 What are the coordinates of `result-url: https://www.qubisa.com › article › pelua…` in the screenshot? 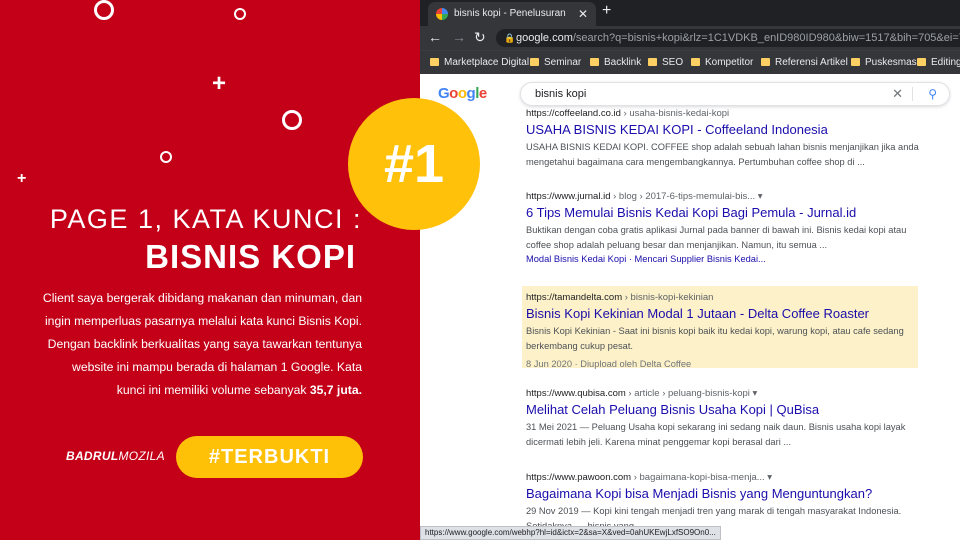 It's located at (726, 393).